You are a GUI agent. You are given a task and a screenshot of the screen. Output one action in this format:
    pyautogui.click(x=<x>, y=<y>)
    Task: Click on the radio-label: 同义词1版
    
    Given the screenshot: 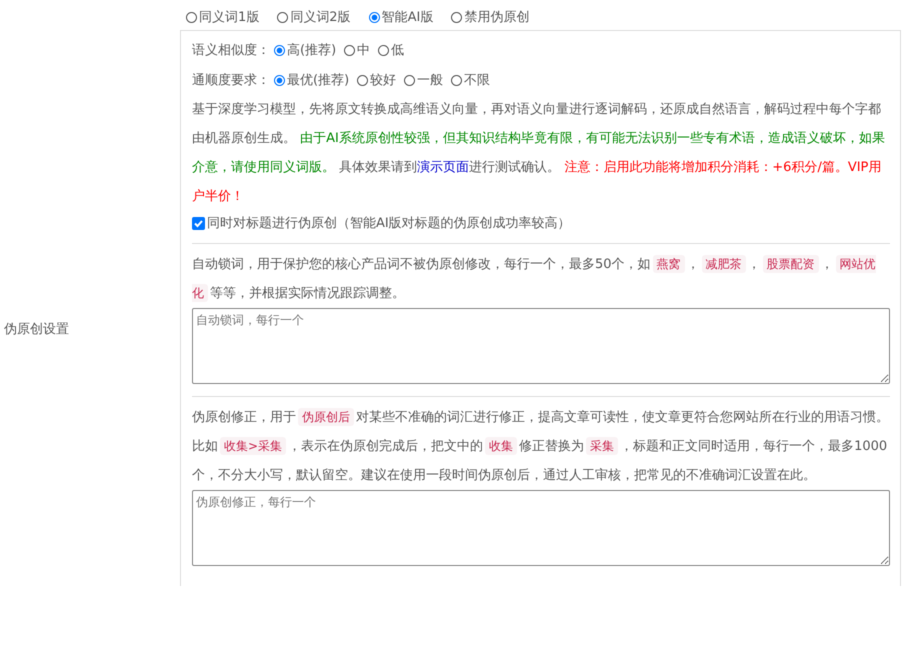 What is the action you would take?
    pyautogui.click(x=229, y=17)
    